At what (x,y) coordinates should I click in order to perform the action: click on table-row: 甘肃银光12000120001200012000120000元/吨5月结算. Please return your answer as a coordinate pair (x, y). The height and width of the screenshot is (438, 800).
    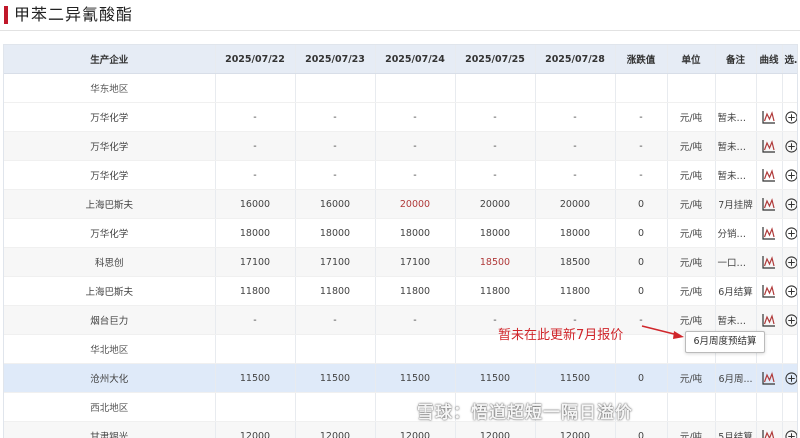
    Looking at the image, I should click on (400, 430).